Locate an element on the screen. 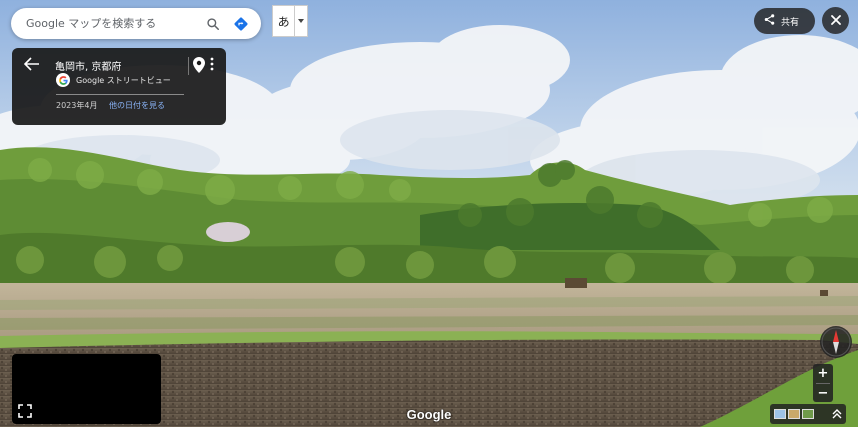 The image size is (858, 427). place-title: 亀岡市, 京都府 is located at coordinates (88, 67).